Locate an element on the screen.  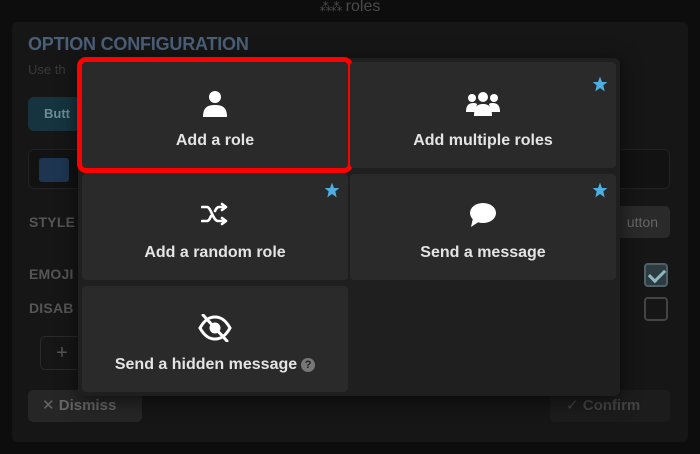
background-title: ⁂⁂ roles is located at coordinates (350, 8).